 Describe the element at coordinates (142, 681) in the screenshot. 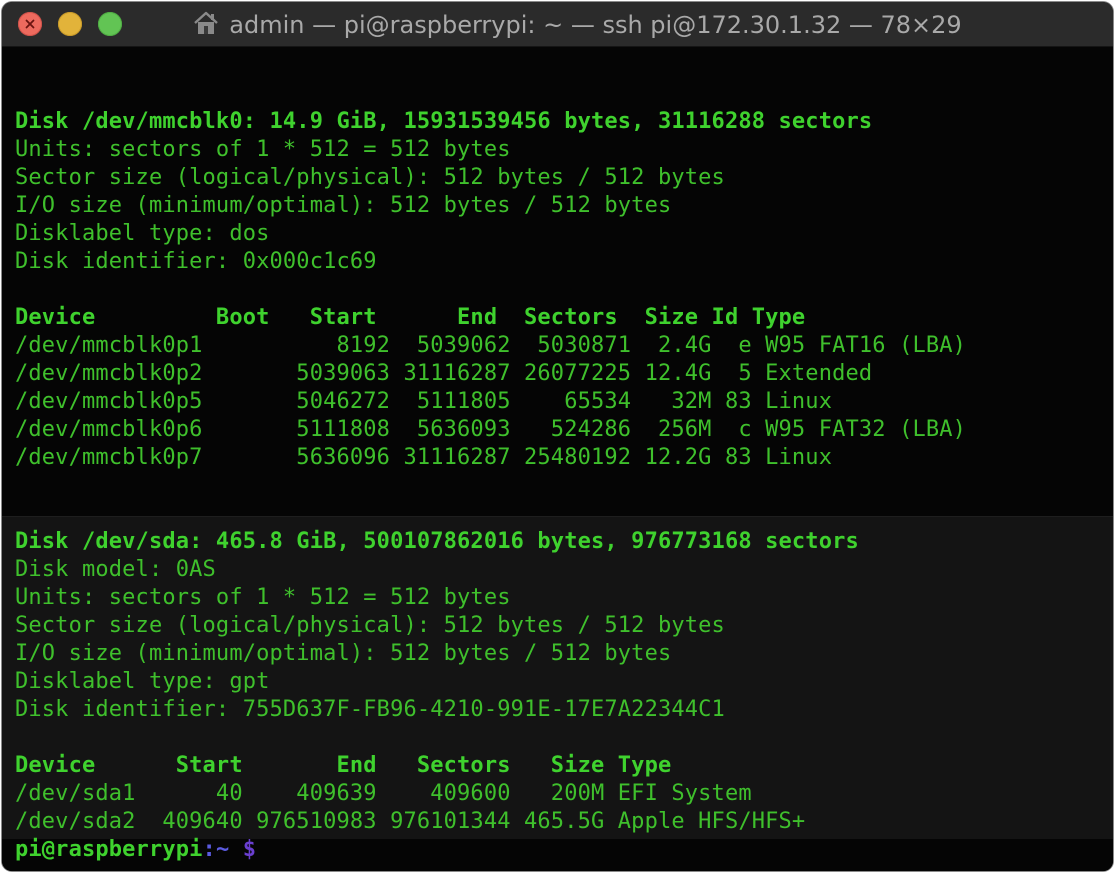

I see `disk-info-line: Disklabel type: gpt` at that location.